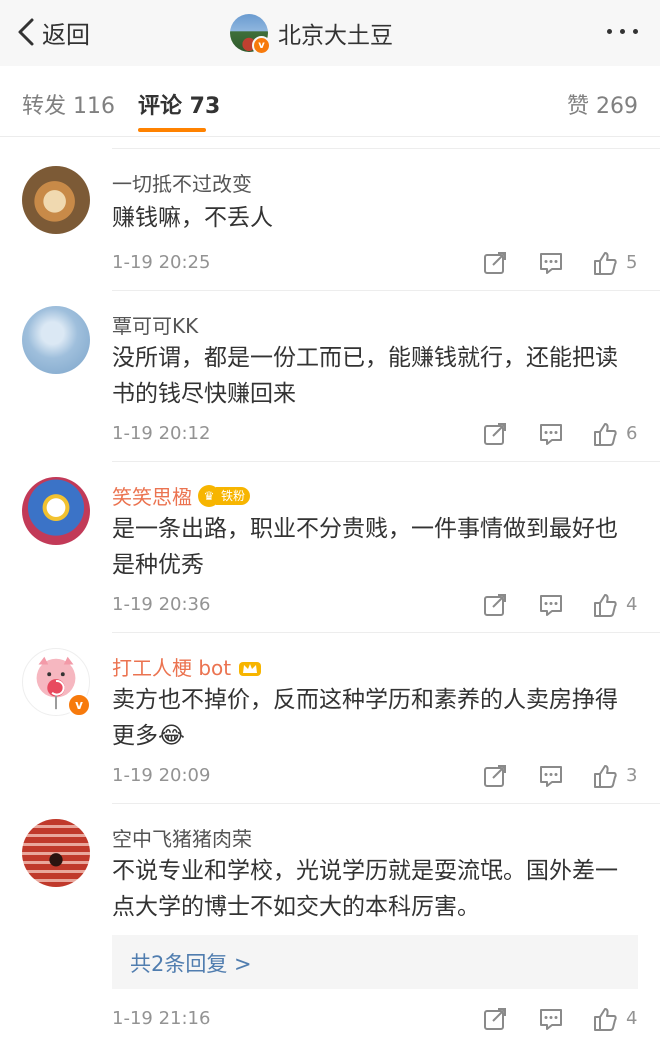 This screenshot has width=660, height=1040. I want to click on comment-time: 1-19 20:09, so click(161, 775).